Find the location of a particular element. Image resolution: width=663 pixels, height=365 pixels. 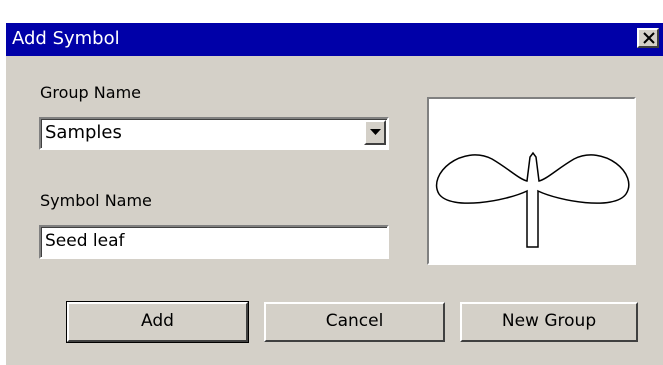

add-button: Add is located at coordinates (157, 322).